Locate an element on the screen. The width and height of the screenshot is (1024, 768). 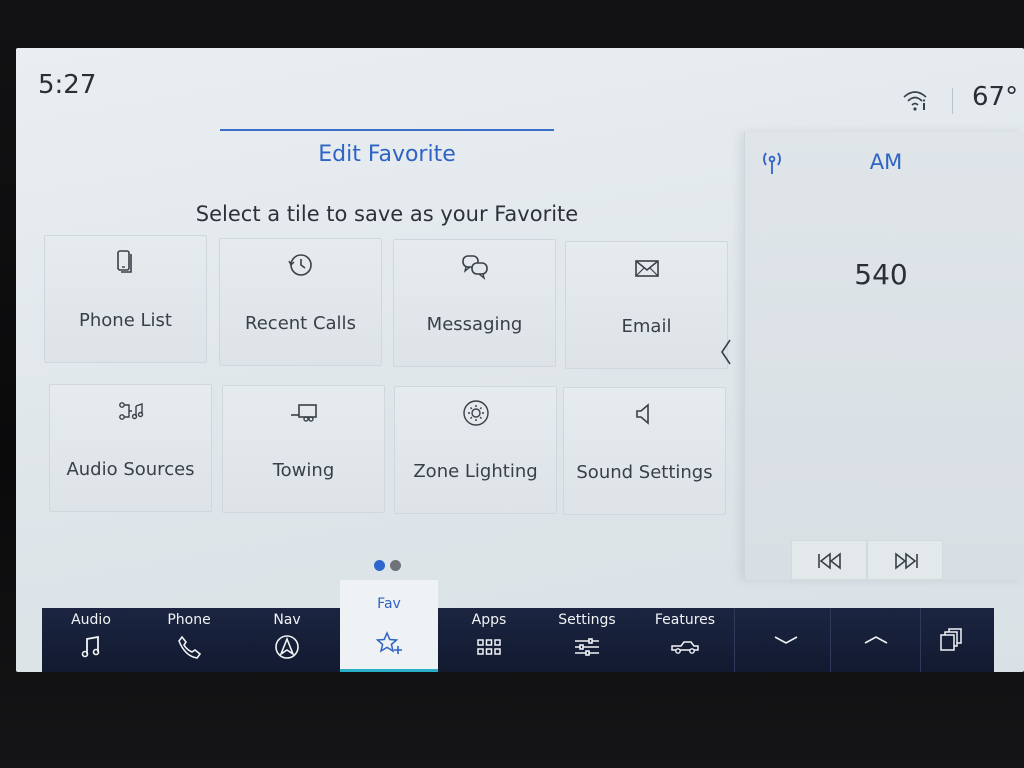
zone-lighting-icon is located at coordinates (475, 413).